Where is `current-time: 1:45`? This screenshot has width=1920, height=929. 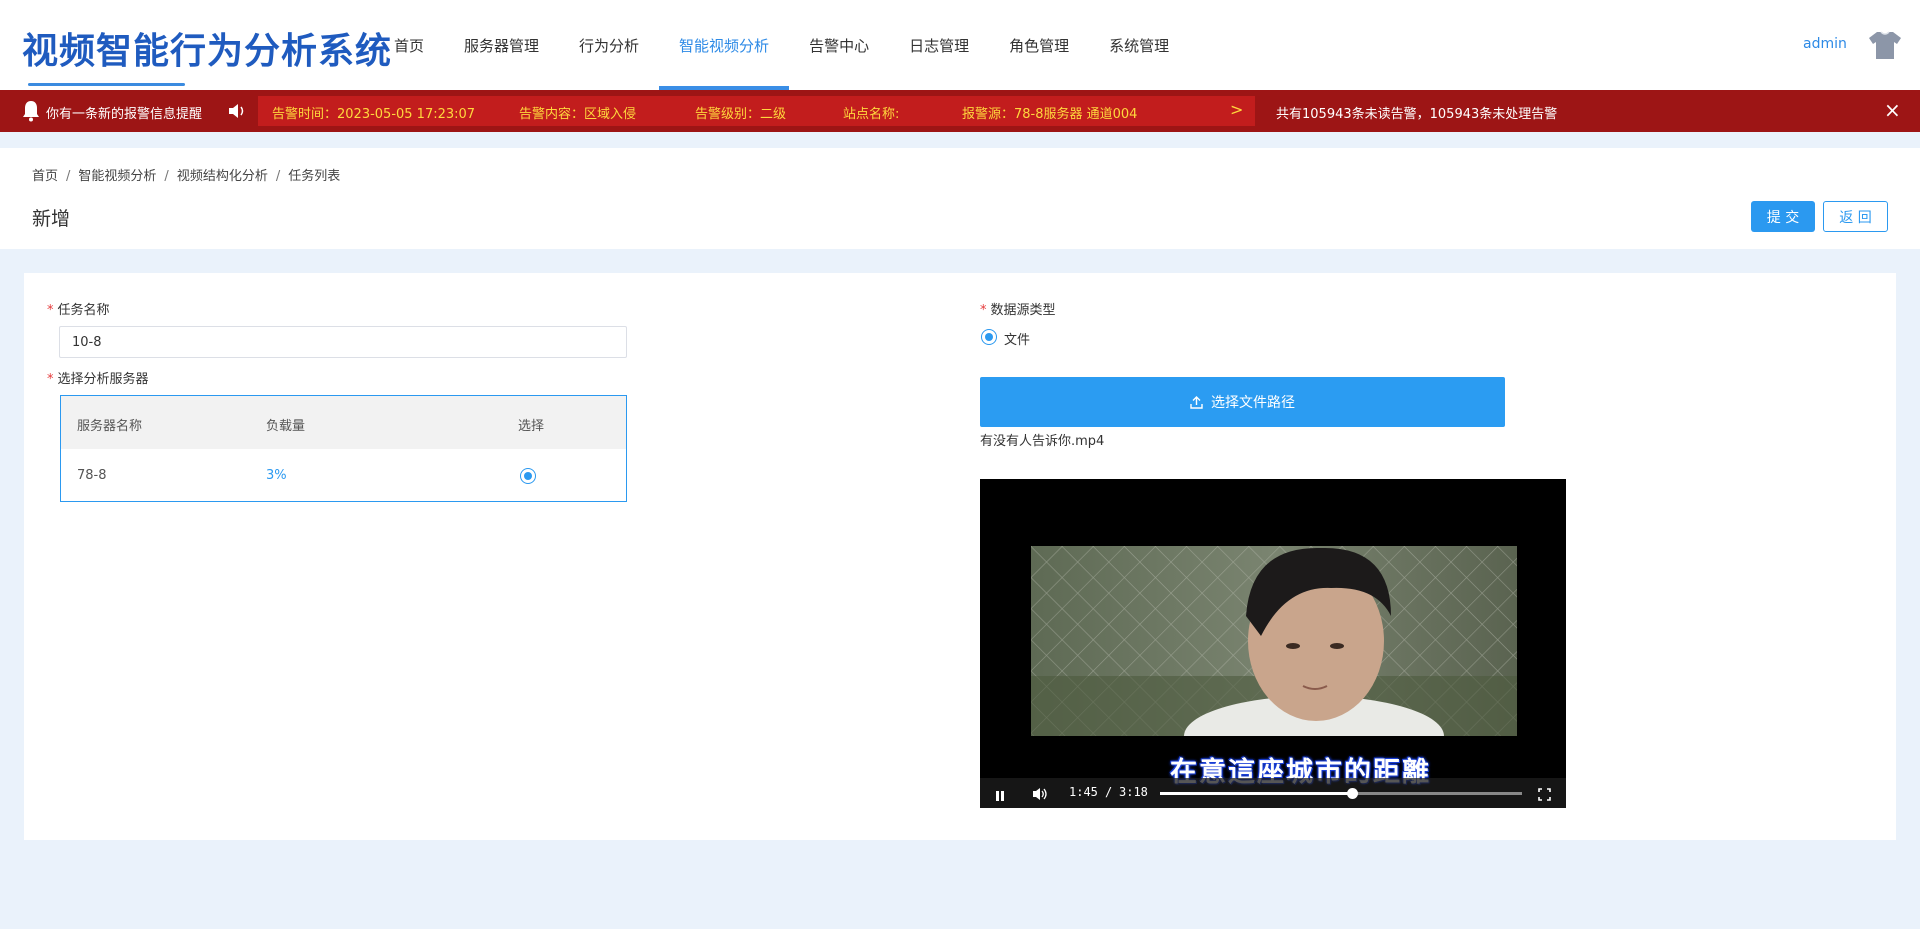 current-time: 1:45 is located at coordinates (1083, 792).